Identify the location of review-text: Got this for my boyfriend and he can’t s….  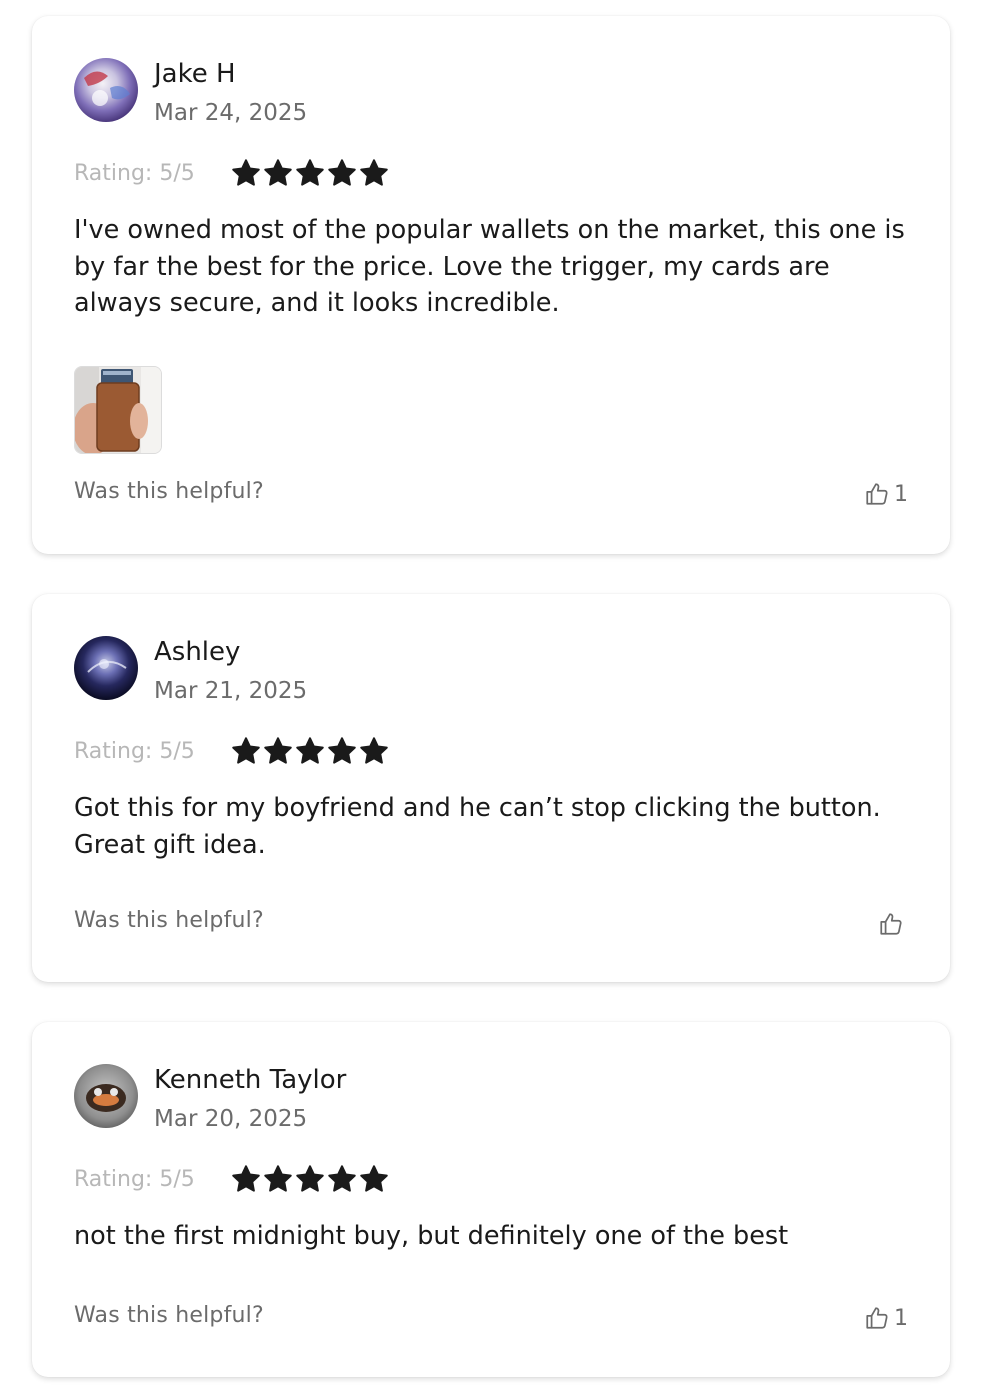
(477, 826).